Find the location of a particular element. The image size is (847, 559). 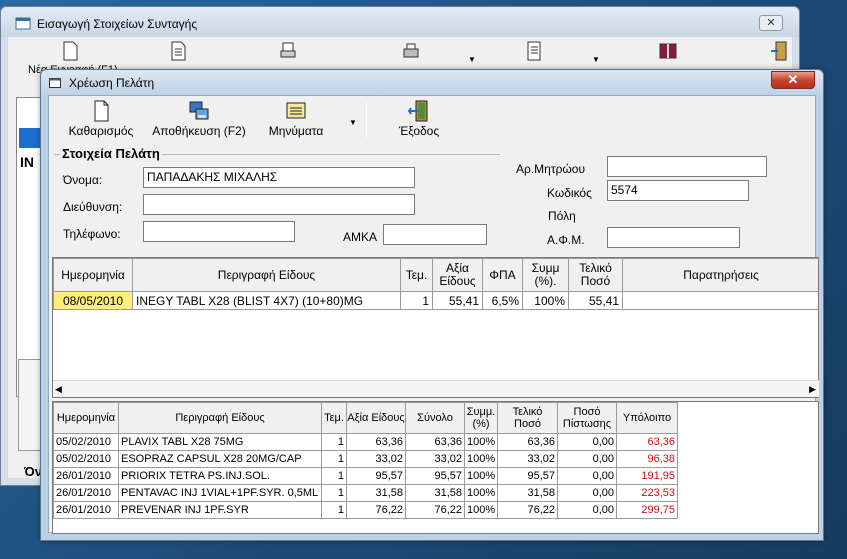

code-field: 5574 is located at coordinates (678, 190).